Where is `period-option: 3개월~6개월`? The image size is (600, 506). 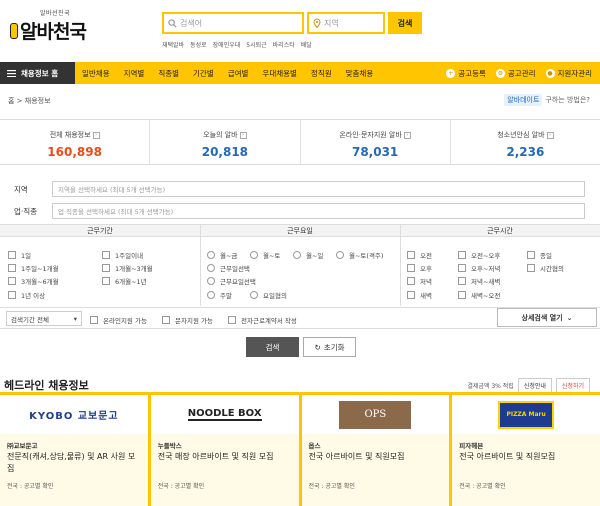
period-option: 3개월~6개월 is located at coordinates (33, 281).